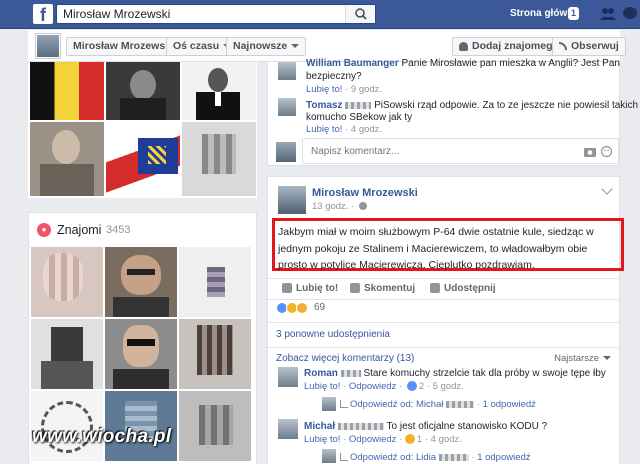 Image resolution: width=640 pixels, height=464 pixels. Describe the element at coordinates (359, 117) in the screenshot. I see `comment-text-cont: komucho SBekow jak ty` at that location.